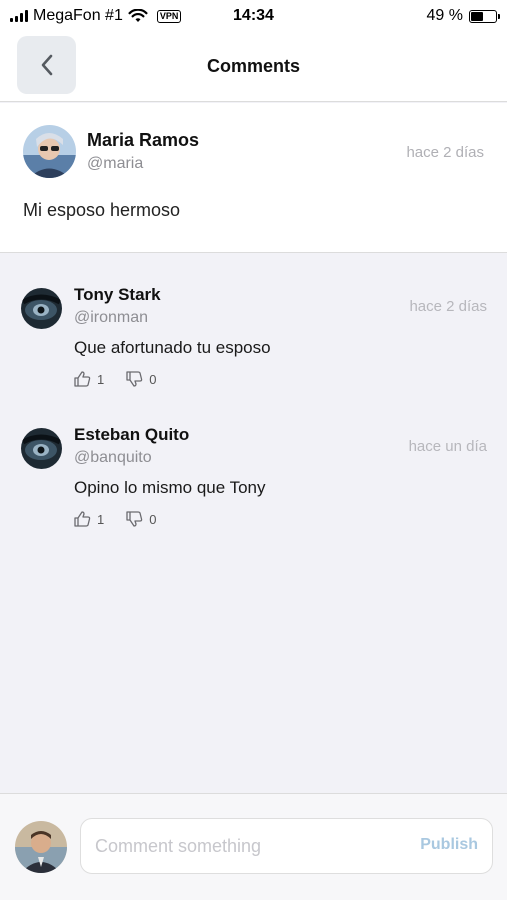 Image resolution: width=507 pixels, height=900 pixels. I want to click on publish-button: Publish, so click(449, 845).